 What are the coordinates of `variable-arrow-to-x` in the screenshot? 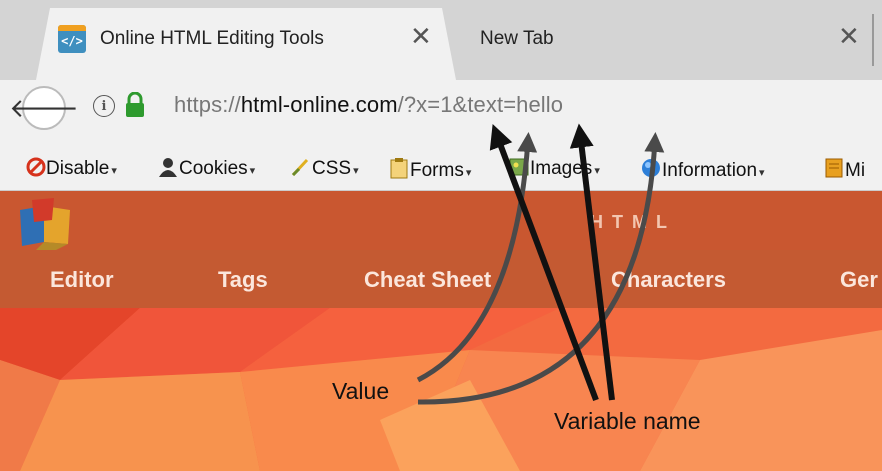 It's located at (544, 263).